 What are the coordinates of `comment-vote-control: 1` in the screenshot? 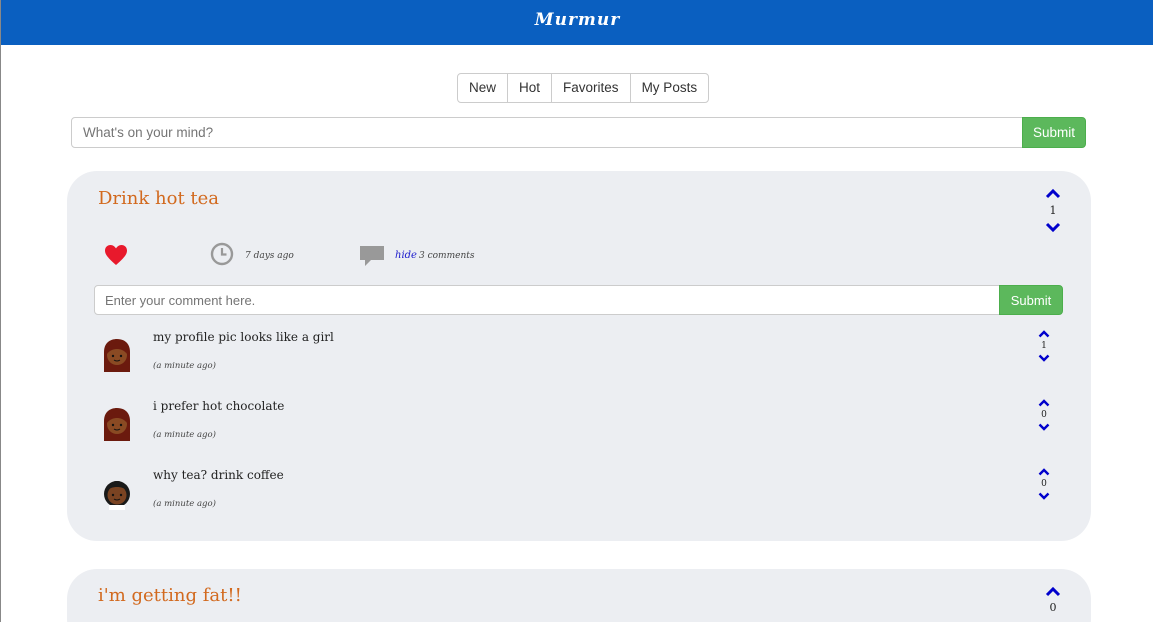 It's located at (1044, 346).